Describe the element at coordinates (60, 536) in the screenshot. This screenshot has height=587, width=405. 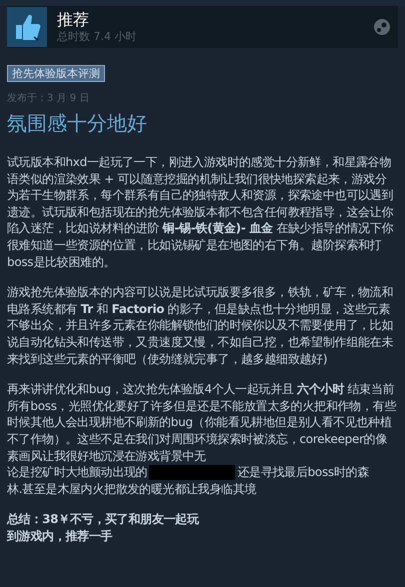
I see `summary-text: 到游戏内，推荐一手` at that location.